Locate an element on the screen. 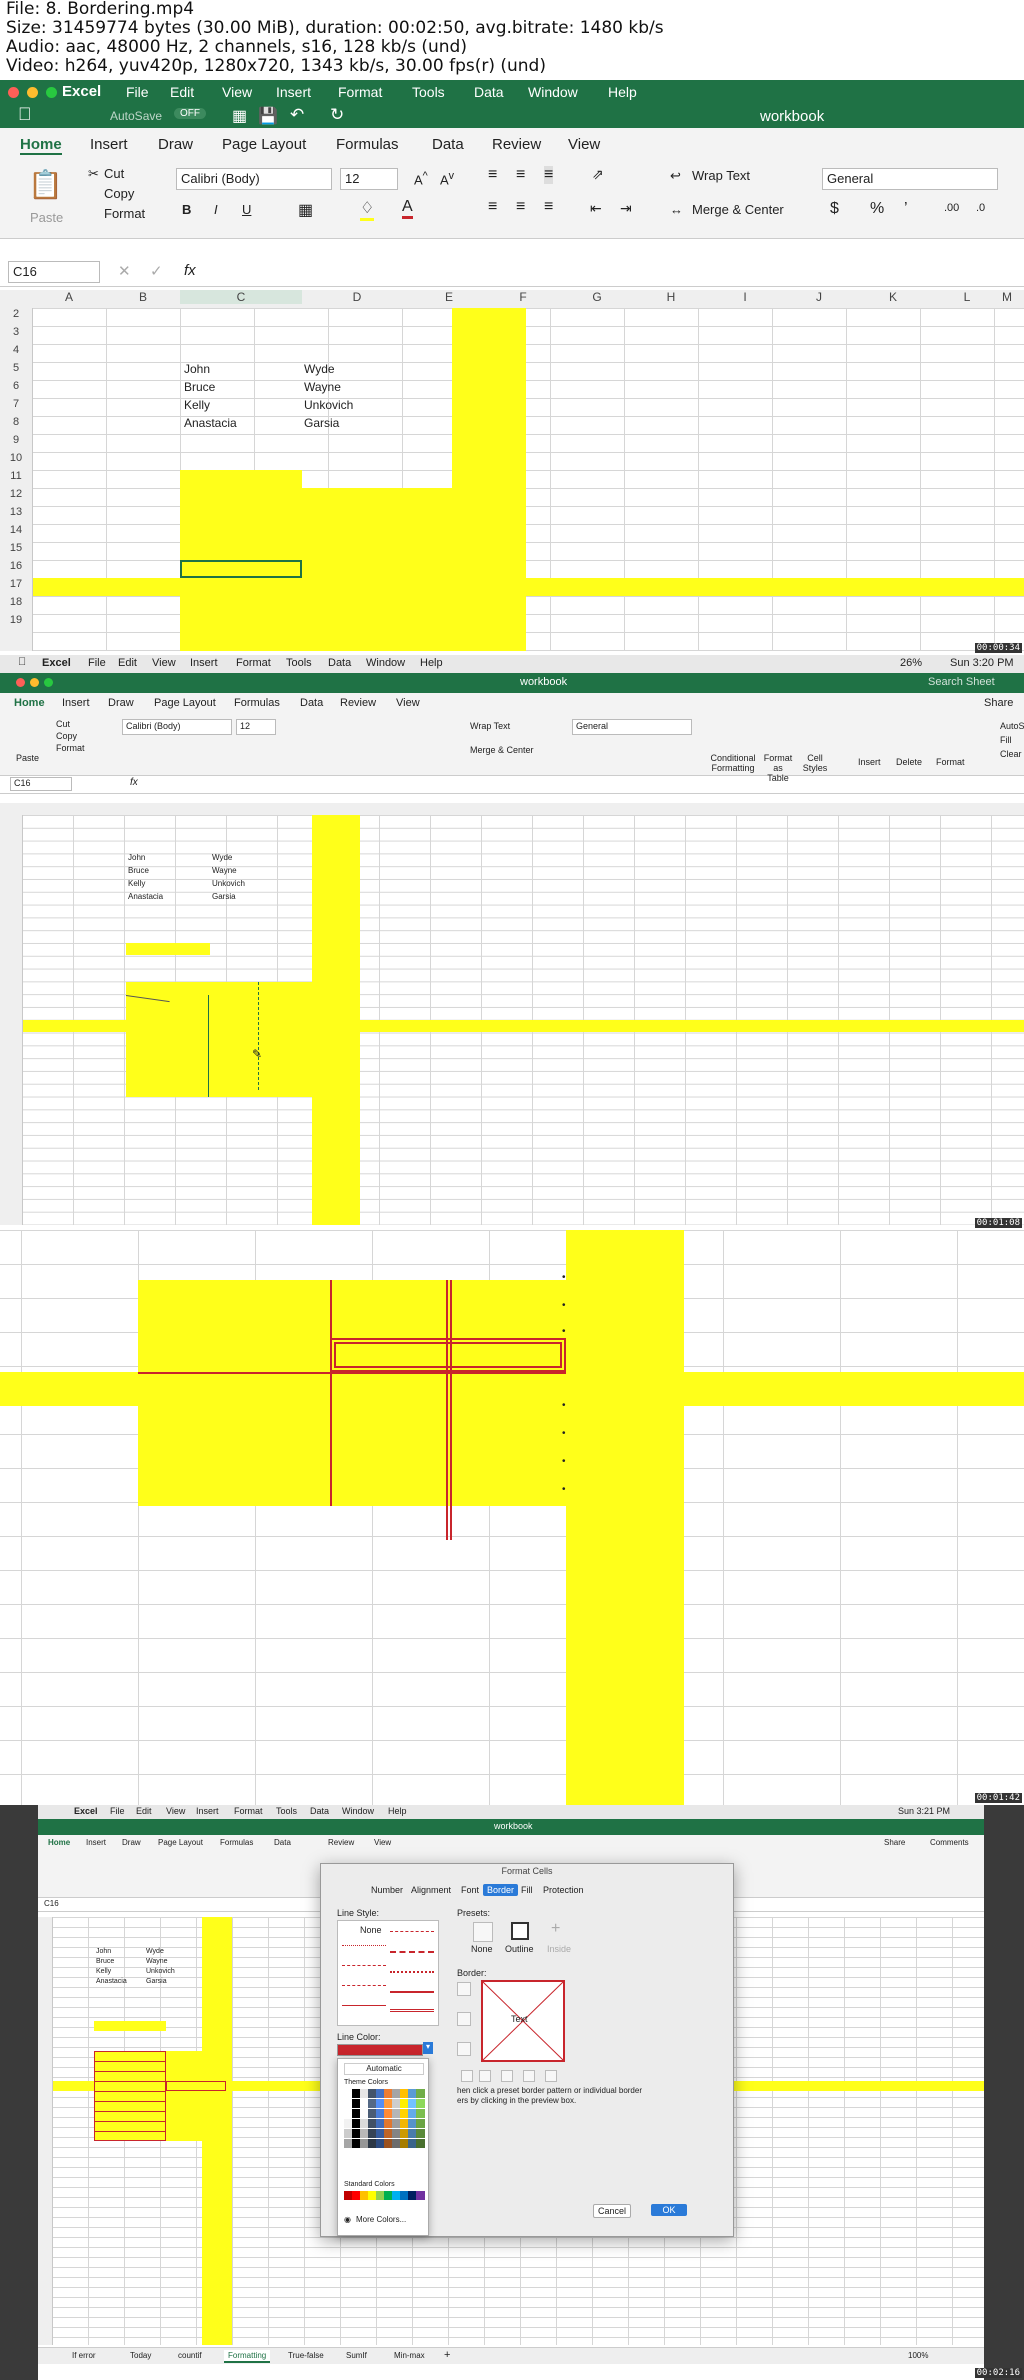 The image size is (1024, 2380). tab-number: Number is located at coordinates (387, 1890).